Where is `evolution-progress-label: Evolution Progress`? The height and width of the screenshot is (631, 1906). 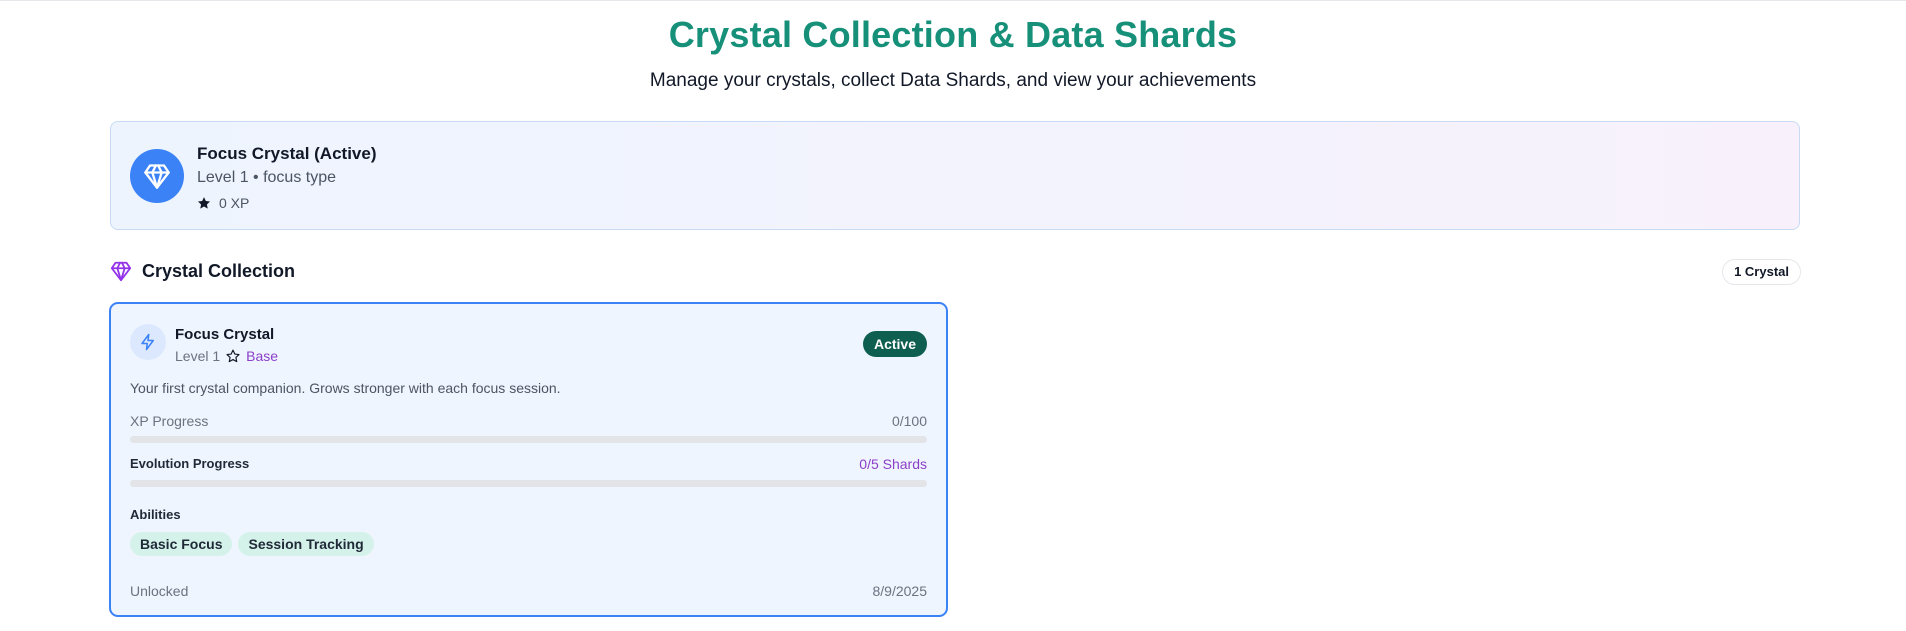
evolution-progress-label: Evolution Progress is located at coordinates (190, 463).